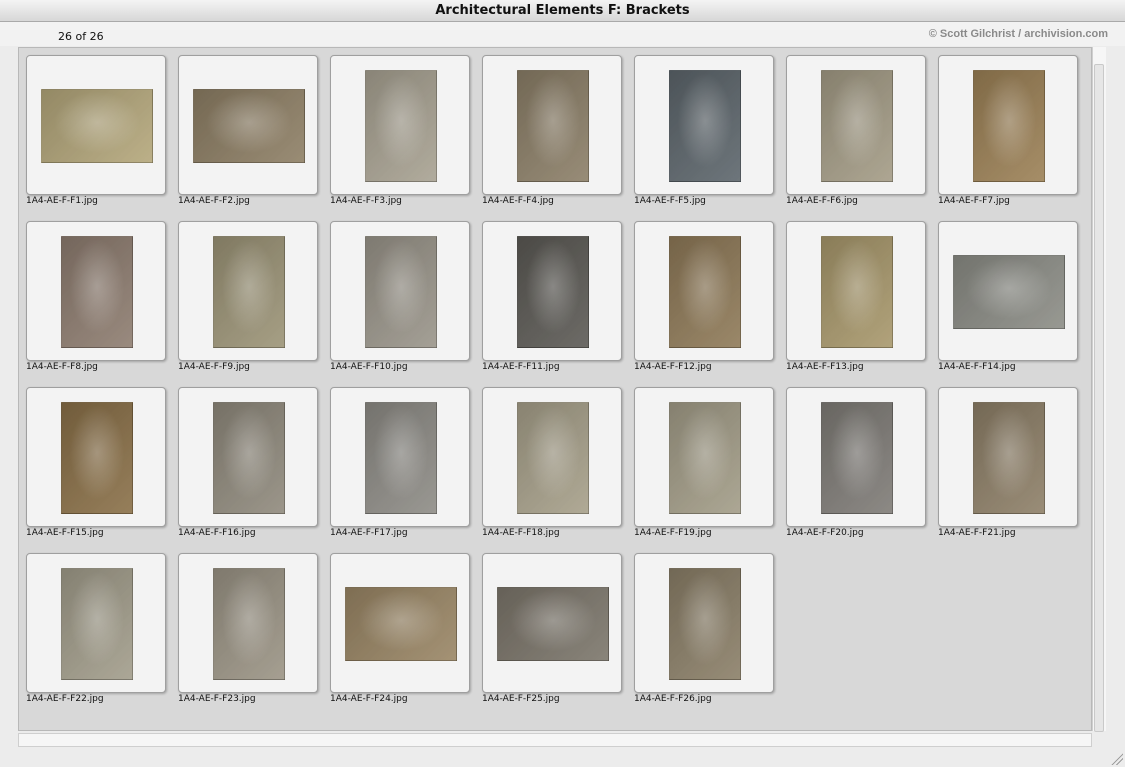 This screenshot has height=767, width=1125. Describe the element at coordinates (366, 201) in the screenshot. I see `thumbnail-filename: 1A4-AE-F-F3.jpg` at that location.